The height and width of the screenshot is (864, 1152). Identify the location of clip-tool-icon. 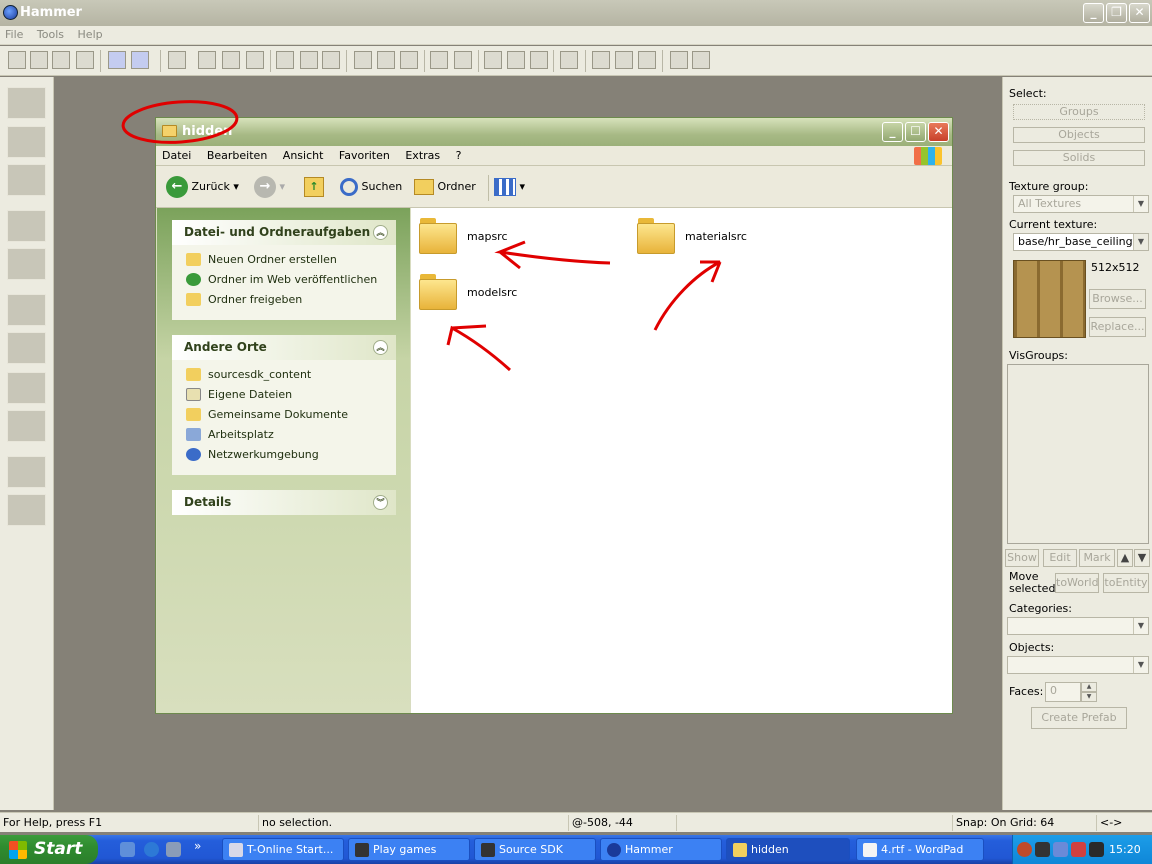
(26, 426).